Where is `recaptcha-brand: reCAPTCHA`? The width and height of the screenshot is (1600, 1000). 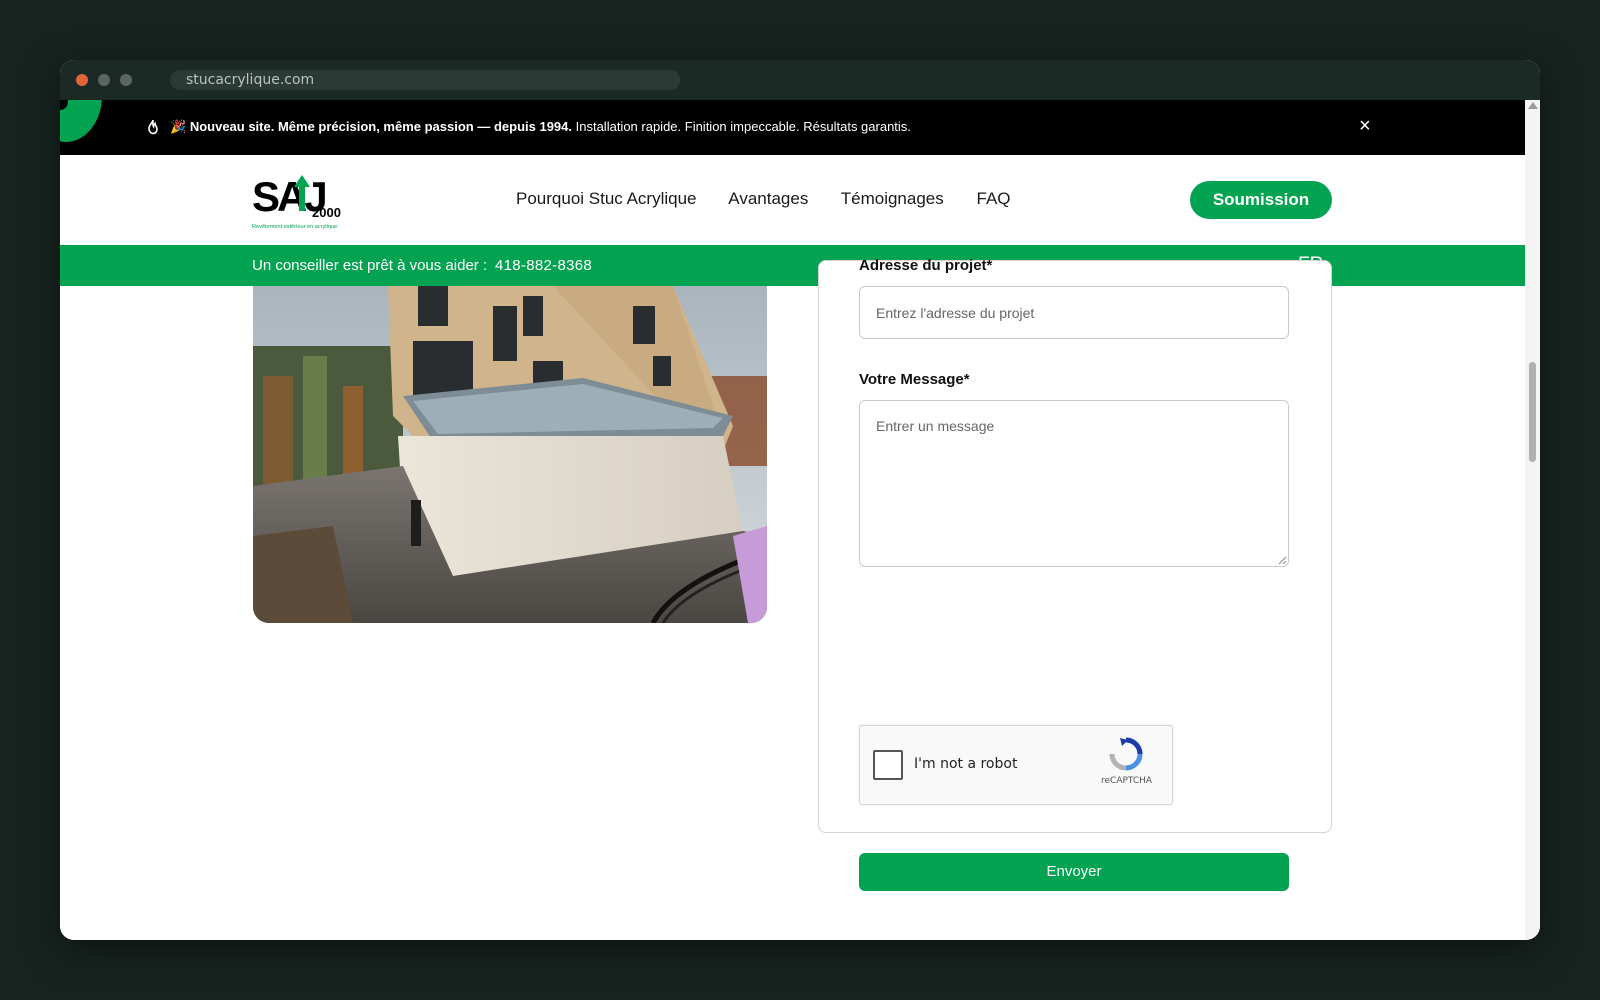 recaptcha-brand: reCAPTCHA is located at coordinates (1127, 781).